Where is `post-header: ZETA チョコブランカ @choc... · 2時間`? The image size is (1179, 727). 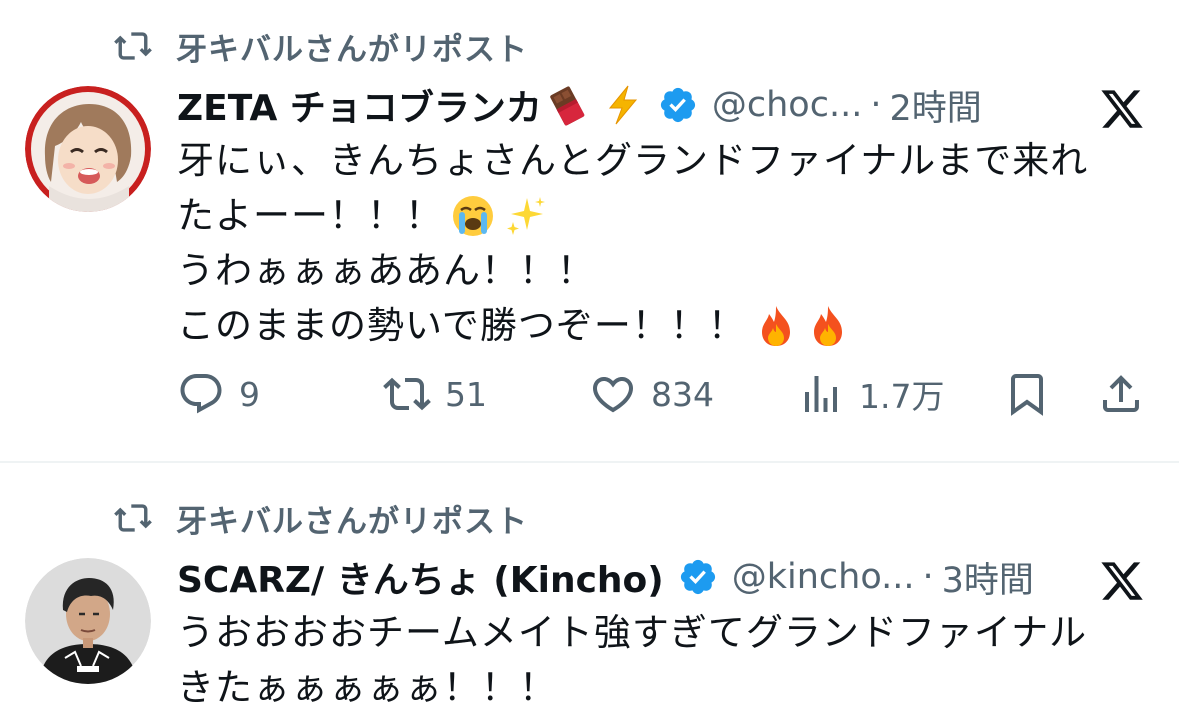 post-header: ZETA チョコブランカ @choc... · 2時間 is located at coordinates (579, 105).